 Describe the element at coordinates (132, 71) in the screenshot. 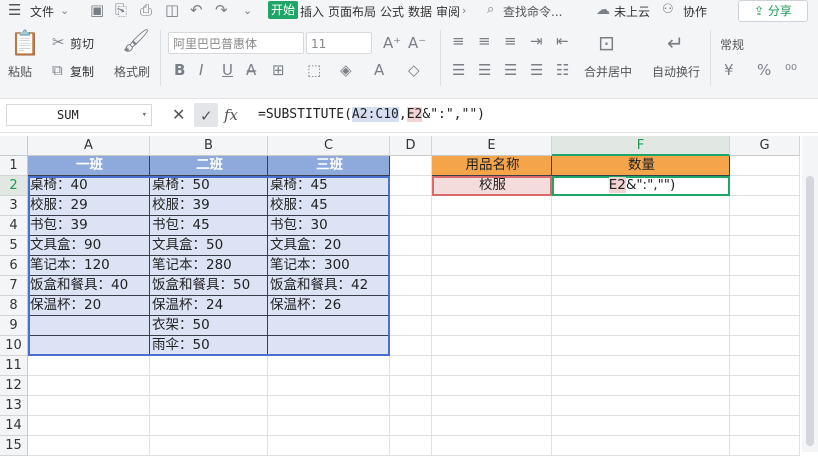

I see `format-painter-label: 格式刷` at that location.